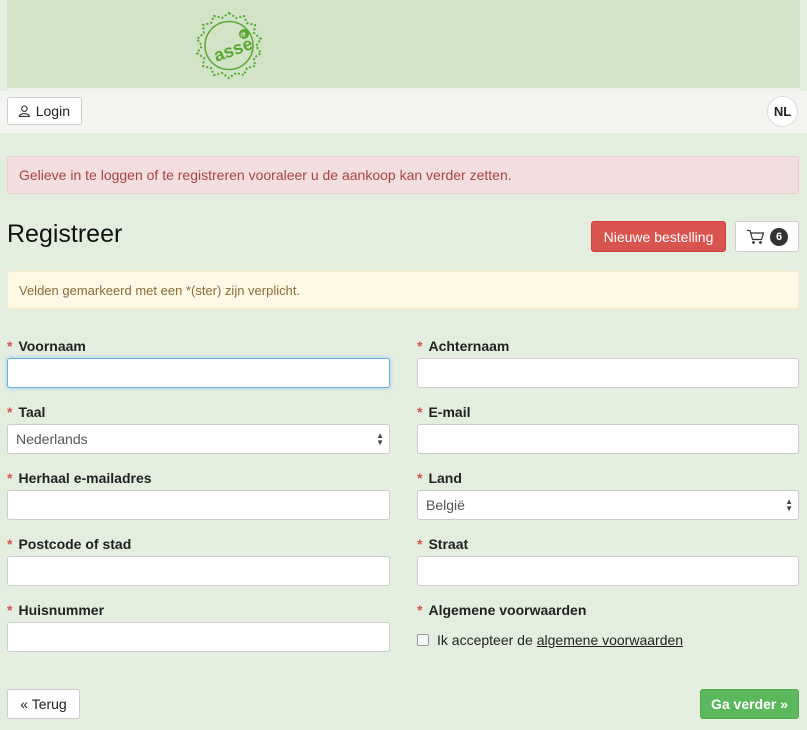 This screenshot has height=730, width=807. What do you see at coordinates (24, 111) in the screenshot?
I see `user-icon` at bounding box center [24, 111].